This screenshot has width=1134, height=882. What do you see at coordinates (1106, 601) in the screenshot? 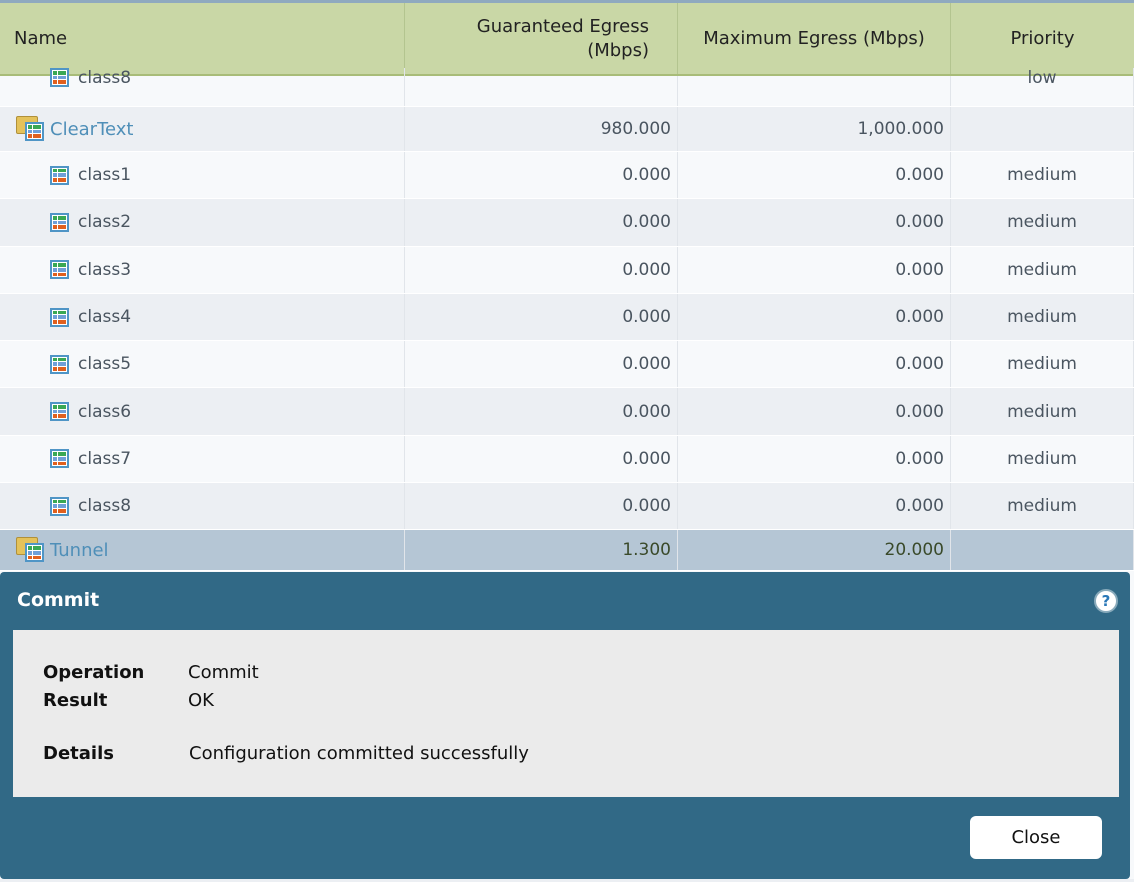
I see `help-icon: ?` at bounding box center [1106, 601].